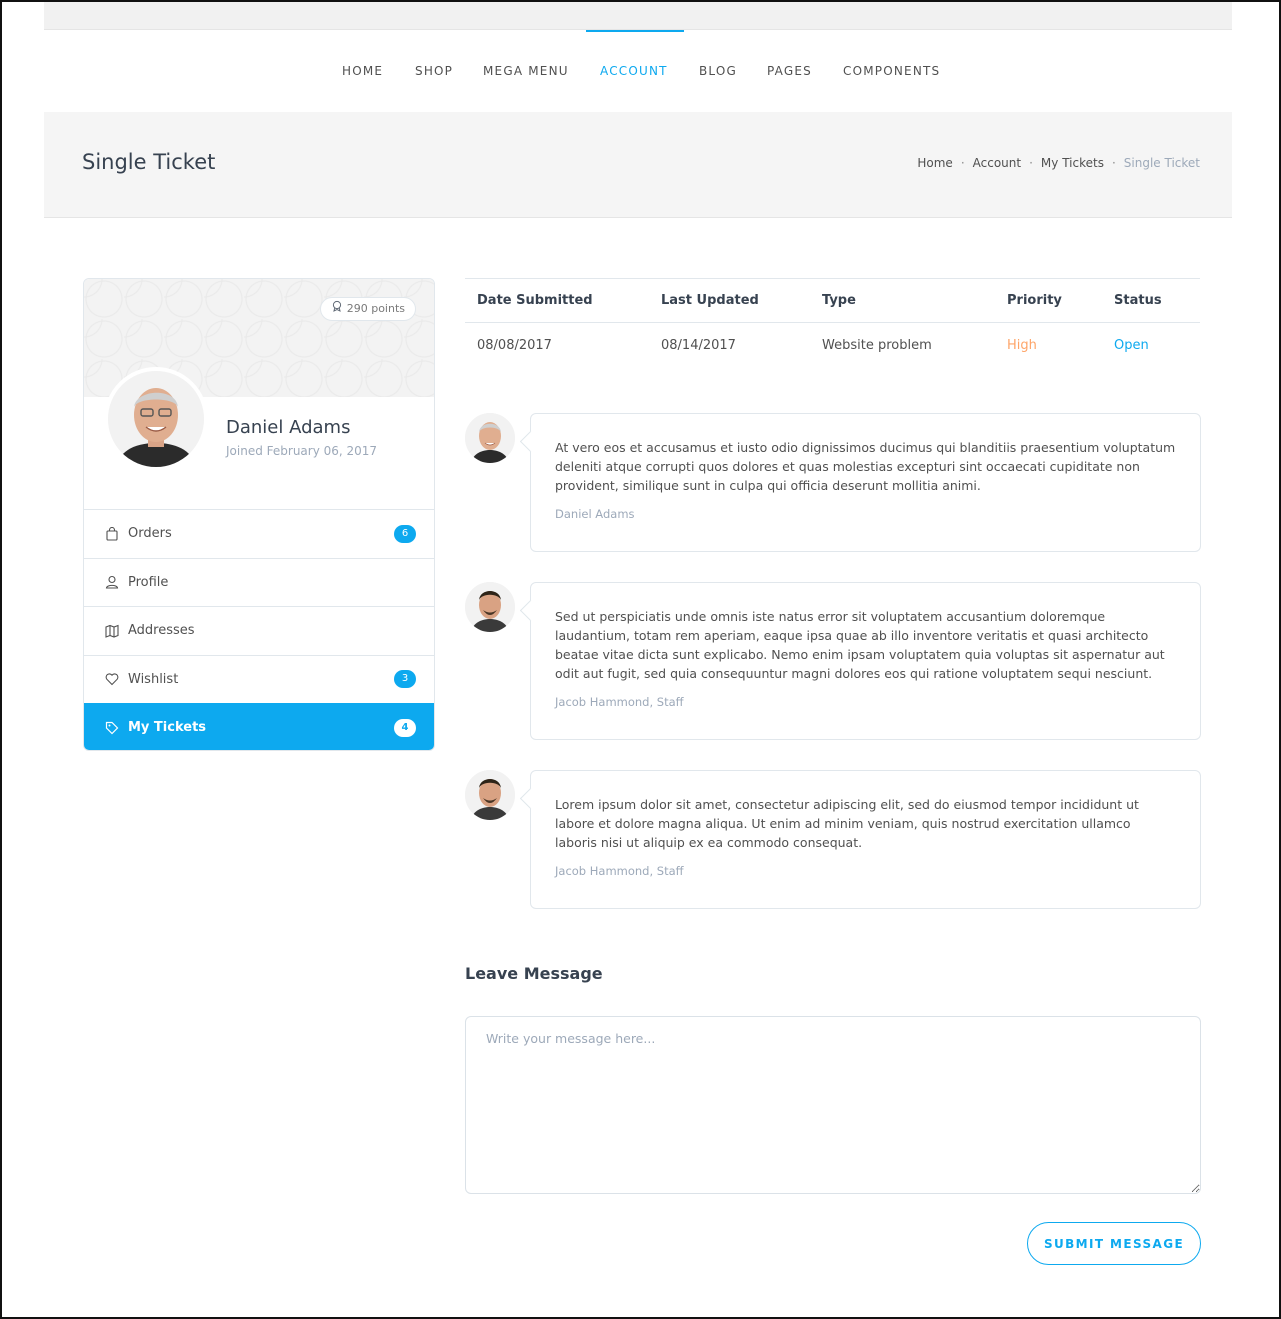 This screenshot has height=1319, width=1281. What do you see at coordinates (156, 419) in the screenshot?
I see `avatar` at bounding box center [156, 419].